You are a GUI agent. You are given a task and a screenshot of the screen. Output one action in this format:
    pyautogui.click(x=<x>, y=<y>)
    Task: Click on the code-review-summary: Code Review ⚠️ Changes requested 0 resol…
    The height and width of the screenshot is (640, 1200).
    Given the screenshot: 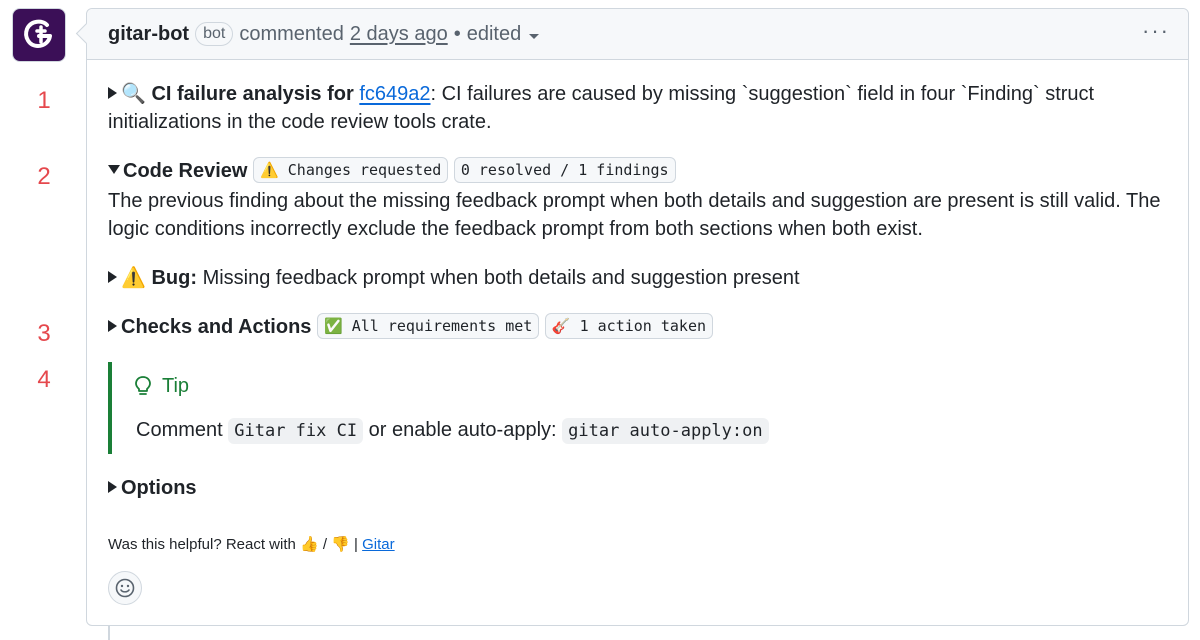 What is the action you would take?
    pyautogui.click(x=392, y=170)
    